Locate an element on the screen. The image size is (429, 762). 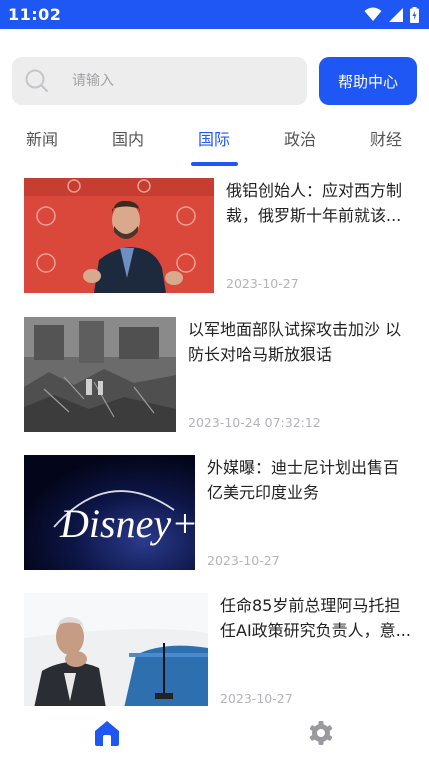
signal-icon is located at coordinates (396, 14).